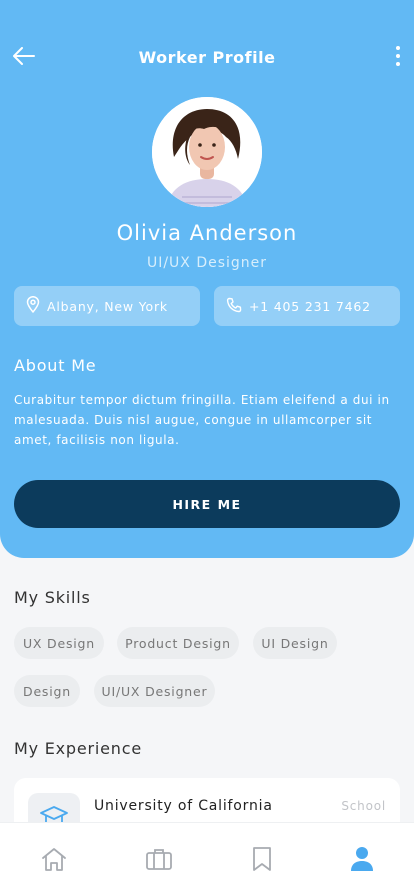 Image resolution: width=414 pixels, height=896 pixels. I want to click on location-chip: Albany, New York, so click(107, 306).